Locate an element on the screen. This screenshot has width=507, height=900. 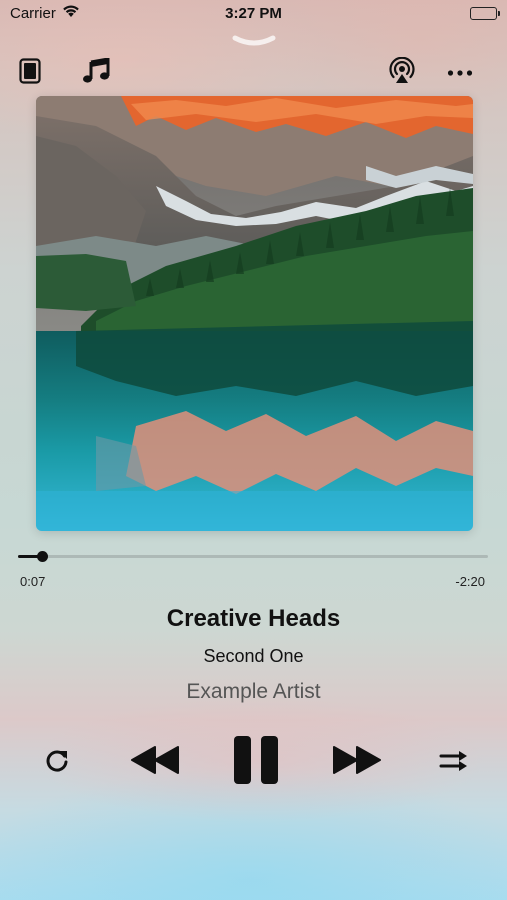
music-note-icon is located at coordinates (96, 72).